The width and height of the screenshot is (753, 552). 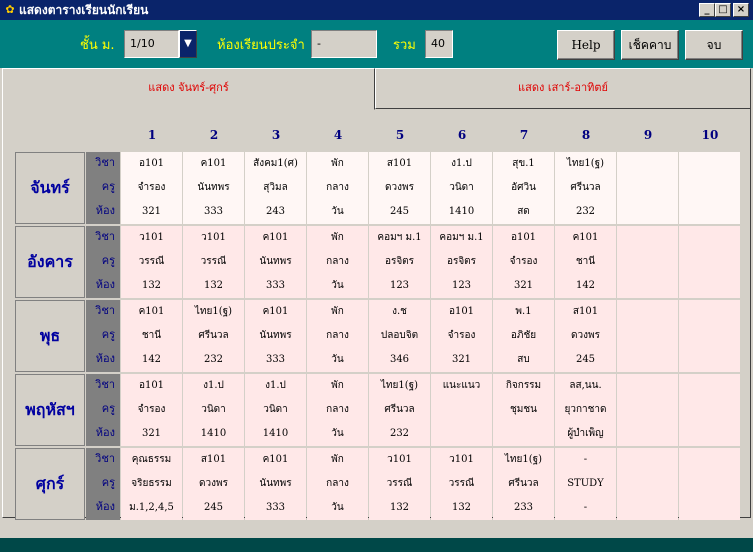 I want to click on cell-line: อรจิตร, so click(x=399, y=261).